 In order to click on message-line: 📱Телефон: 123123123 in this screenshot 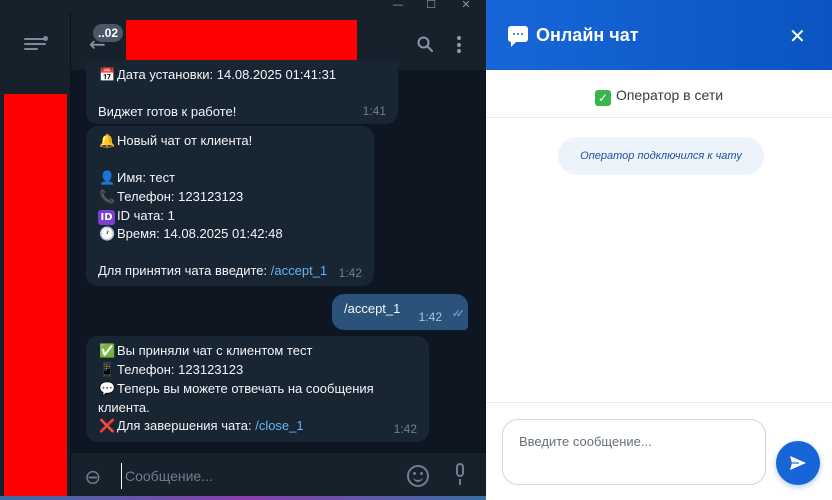, I will do `click(171, 370)`.